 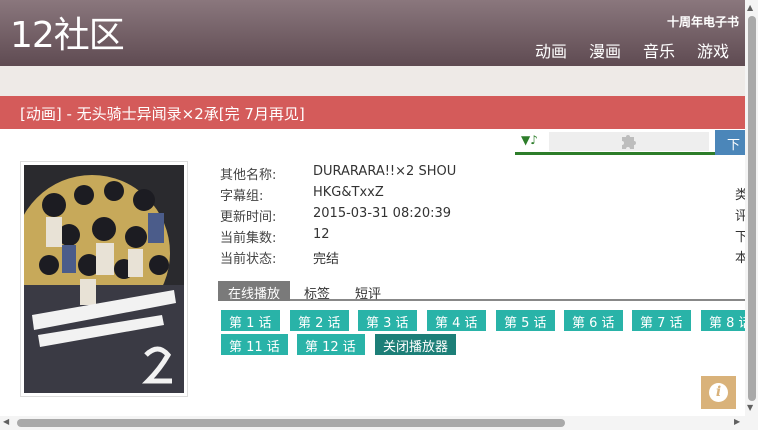 I want to click on info-label: 当前集数:, so click(x=248, y=238).